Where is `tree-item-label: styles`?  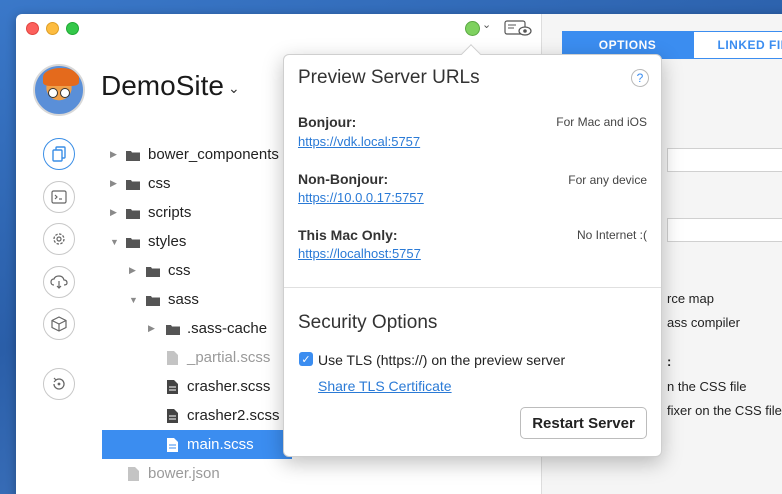 tree-item-label: styles is located at coordinates (167, 241).